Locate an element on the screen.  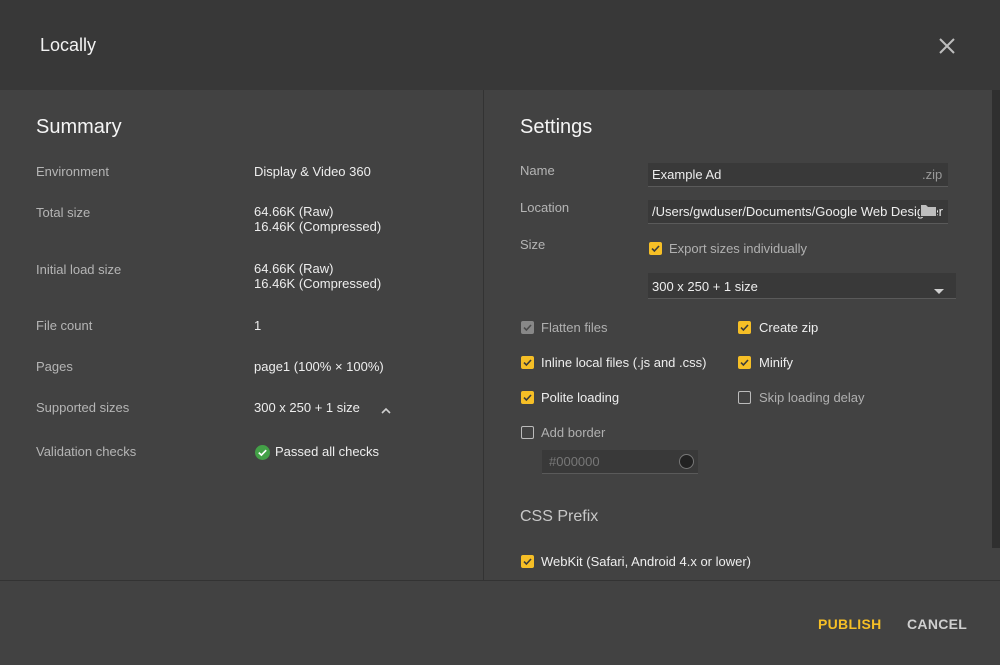
total-size-compressed: 16.46K (Compressed) is located at coordinates (318, 226).